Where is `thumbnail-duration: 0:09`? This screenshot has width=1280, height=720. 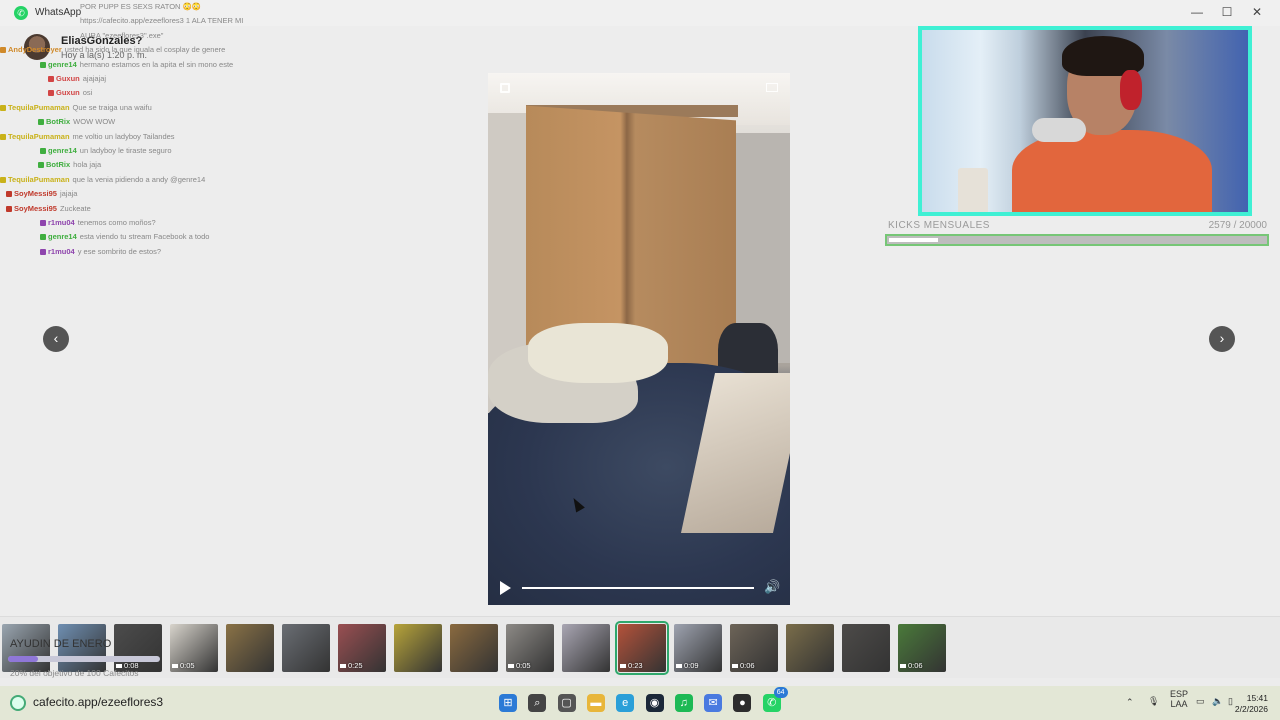
thumbnail-duration: 0:09 is located at coordinates (687, 665).